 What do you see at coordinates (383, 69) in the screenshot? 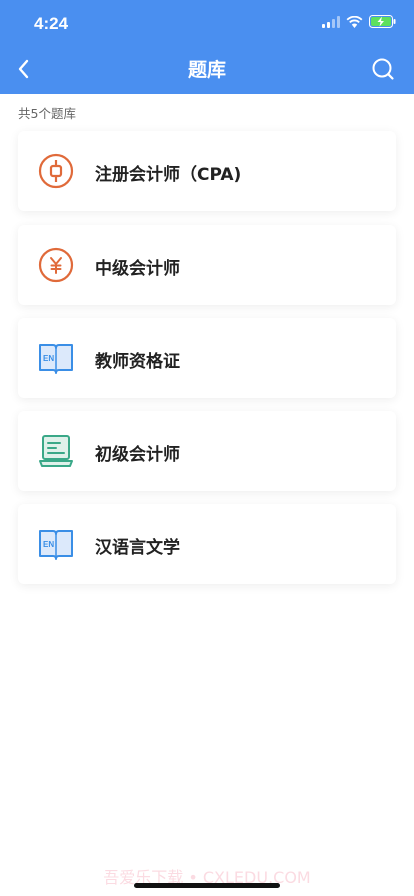
I see `search-icon` at bounding box center [383, 69].